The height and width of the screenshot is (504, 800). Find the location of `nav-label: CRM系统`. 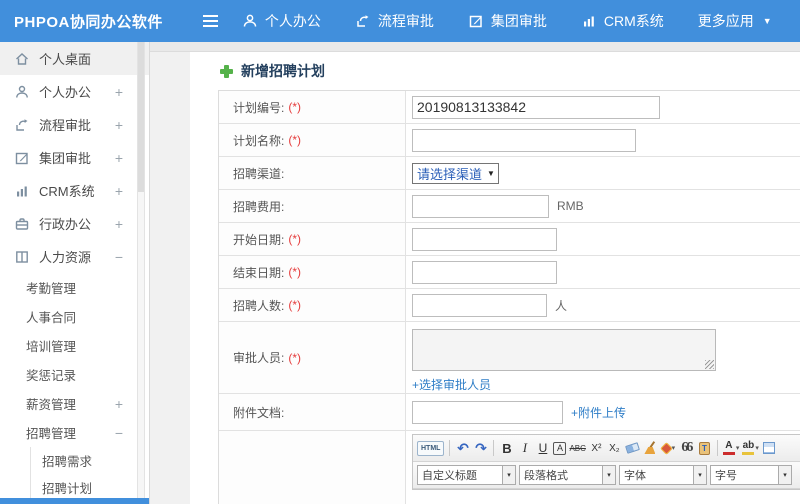

nav-label: CRM系统 is located at coordinates (633, 21).